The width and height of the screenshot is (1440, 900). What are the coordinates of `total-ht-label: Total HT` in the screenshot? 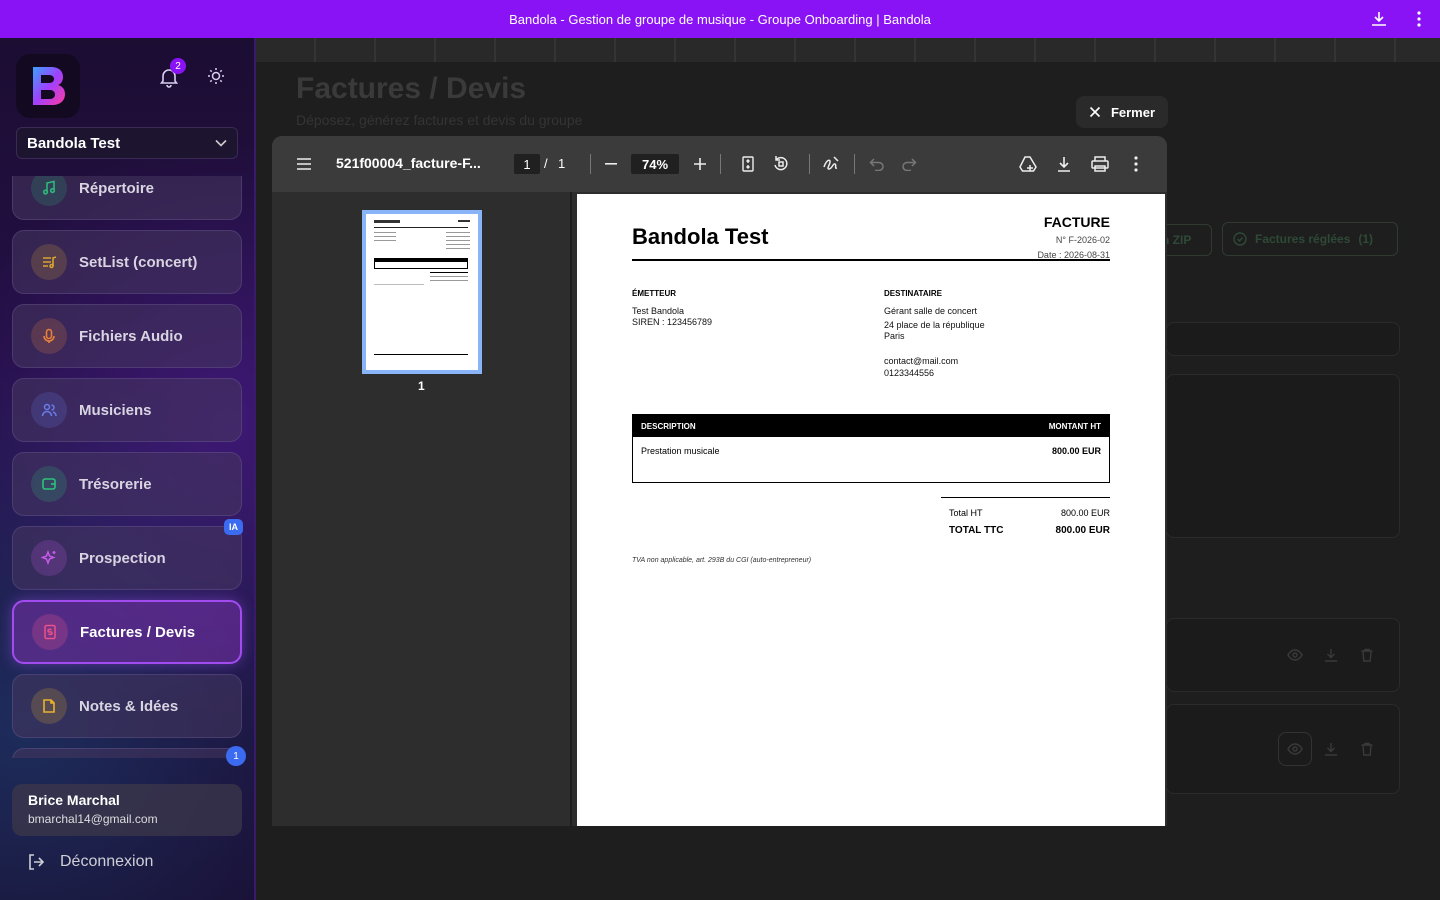 It's located at (966, 513).